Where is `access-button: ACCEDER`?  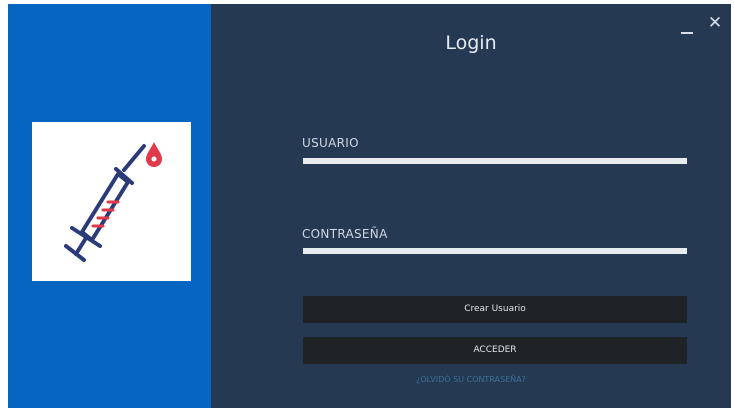 access-button: ACCEDER is located at coordinates (495, 350).